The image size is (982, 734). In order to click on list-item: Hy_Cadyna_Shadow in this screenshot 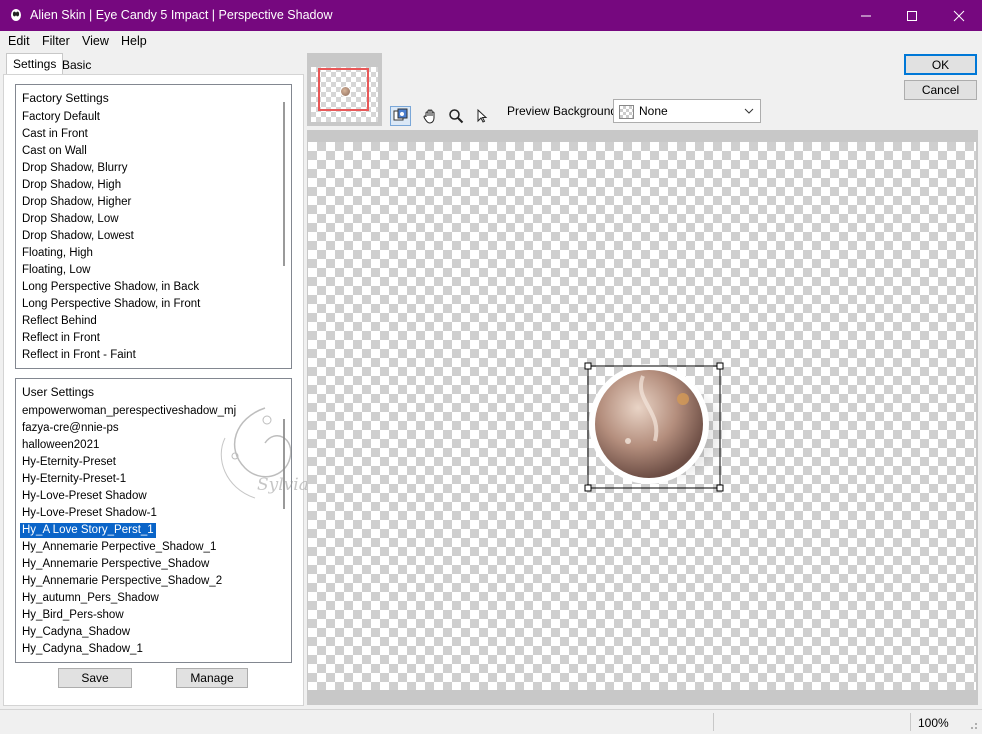, I will do `click(76, 632)`.